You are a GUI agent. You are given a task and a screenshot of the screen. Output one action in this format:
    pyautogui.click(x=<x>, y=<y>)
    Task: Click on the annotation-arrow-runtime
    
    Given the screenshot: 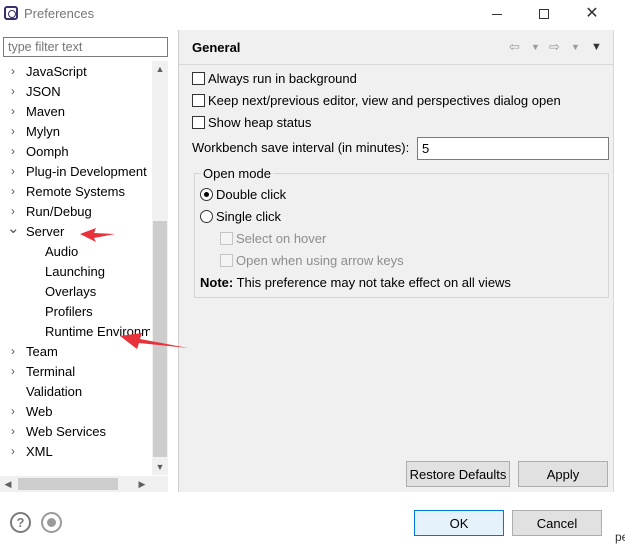 What is the action you would take?
    pyautogui.click(x=154, y=341)
    